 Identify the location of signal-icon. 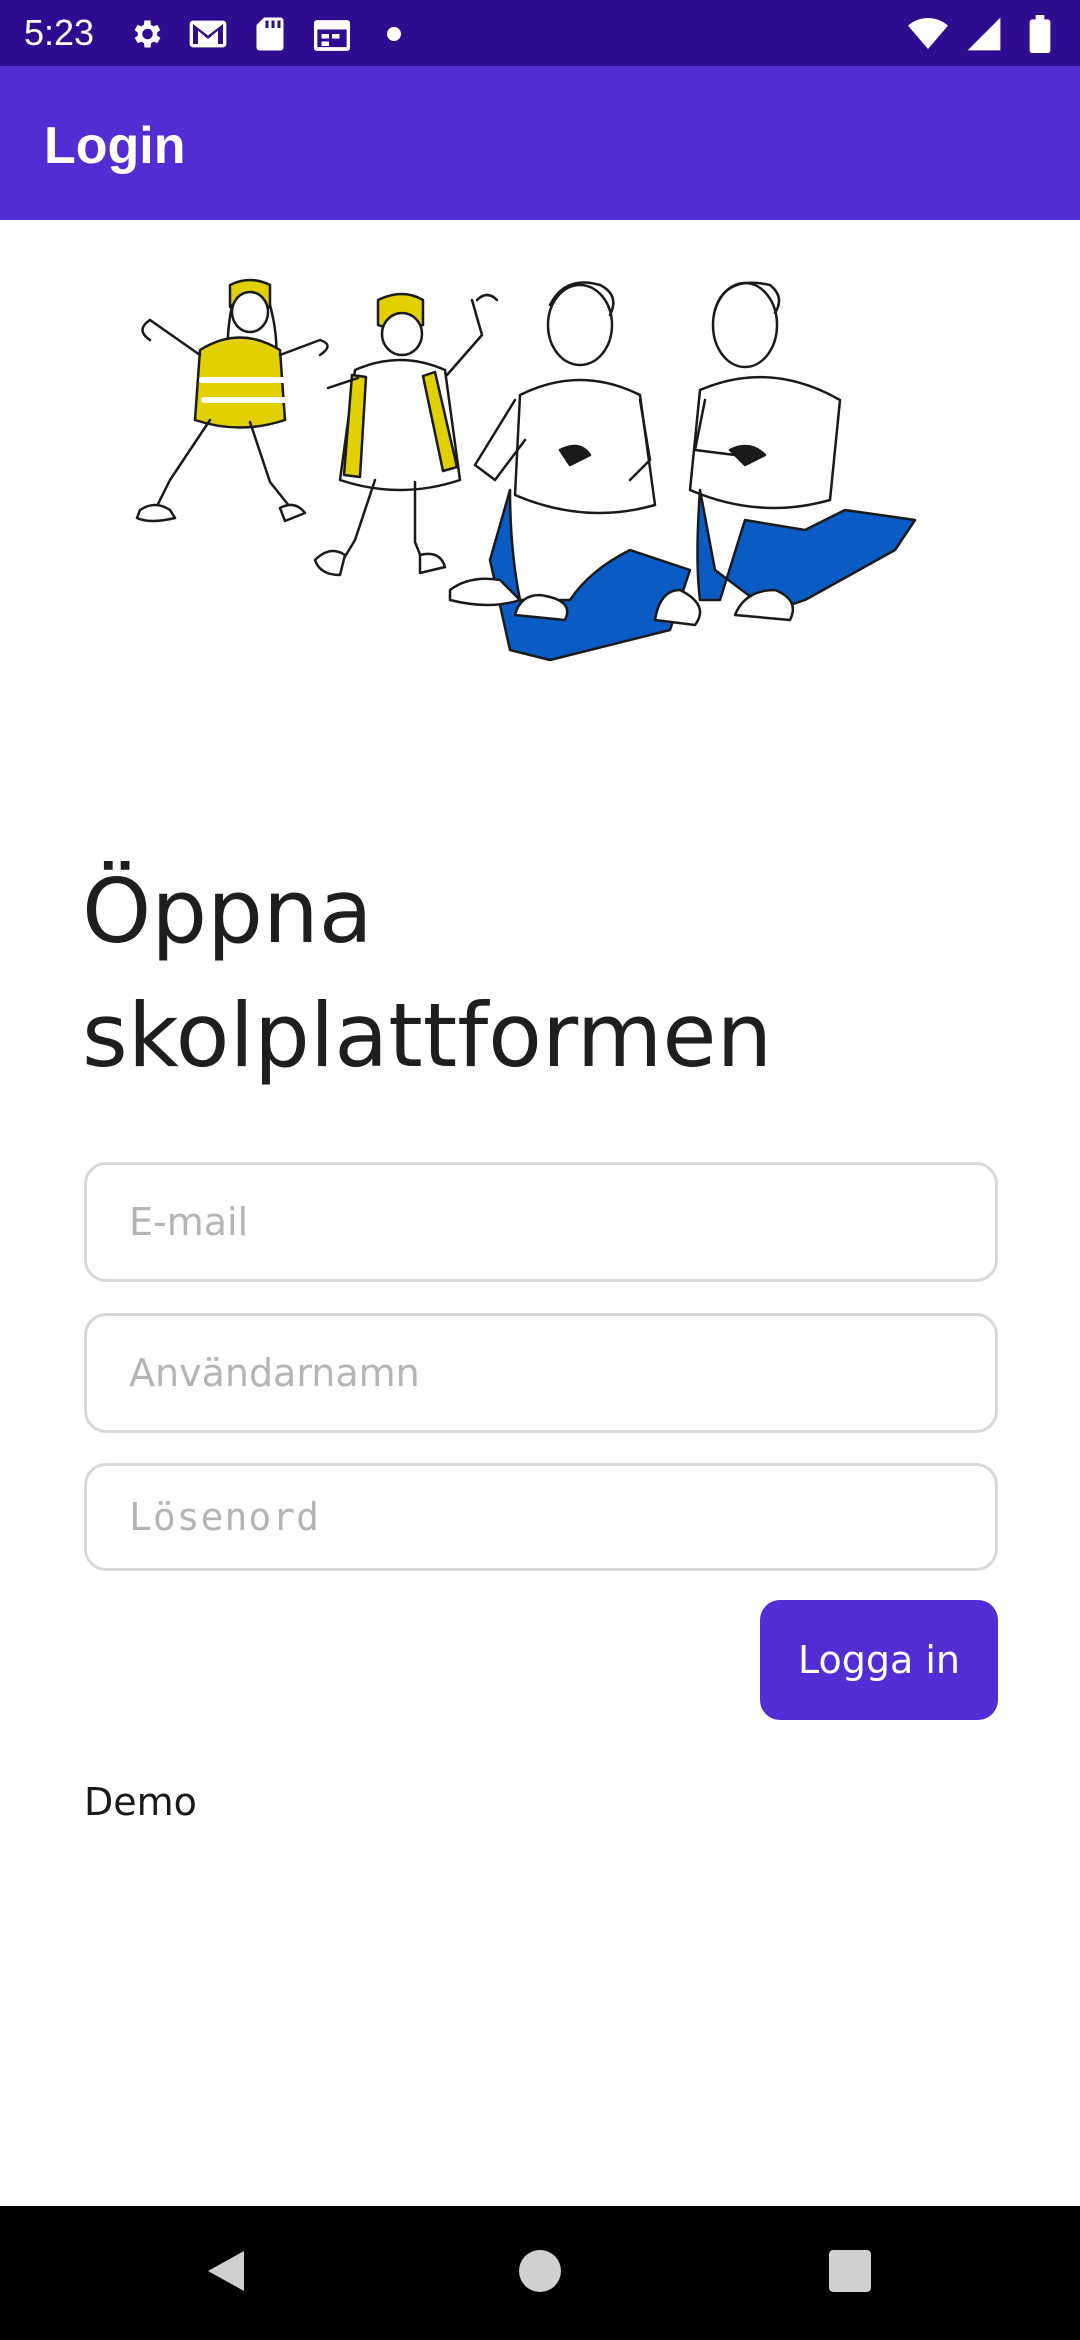
(984, 34).